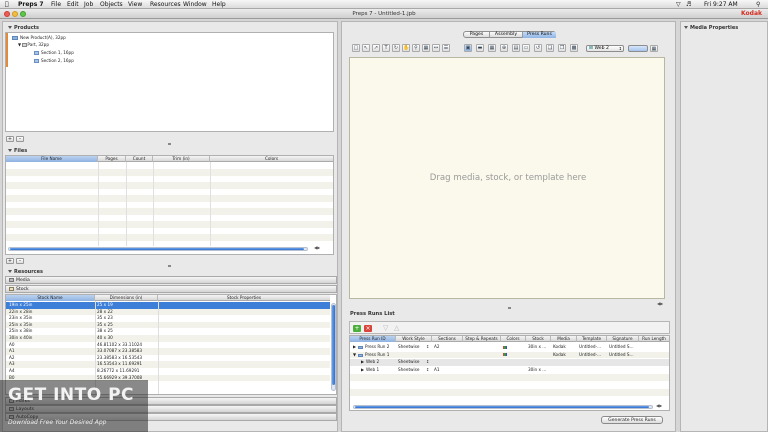  What do you see at coordinates (482, 339) in the screenshot?
I see `col-step-repeats: Step & Repeats` at bounding box center [482, 339].